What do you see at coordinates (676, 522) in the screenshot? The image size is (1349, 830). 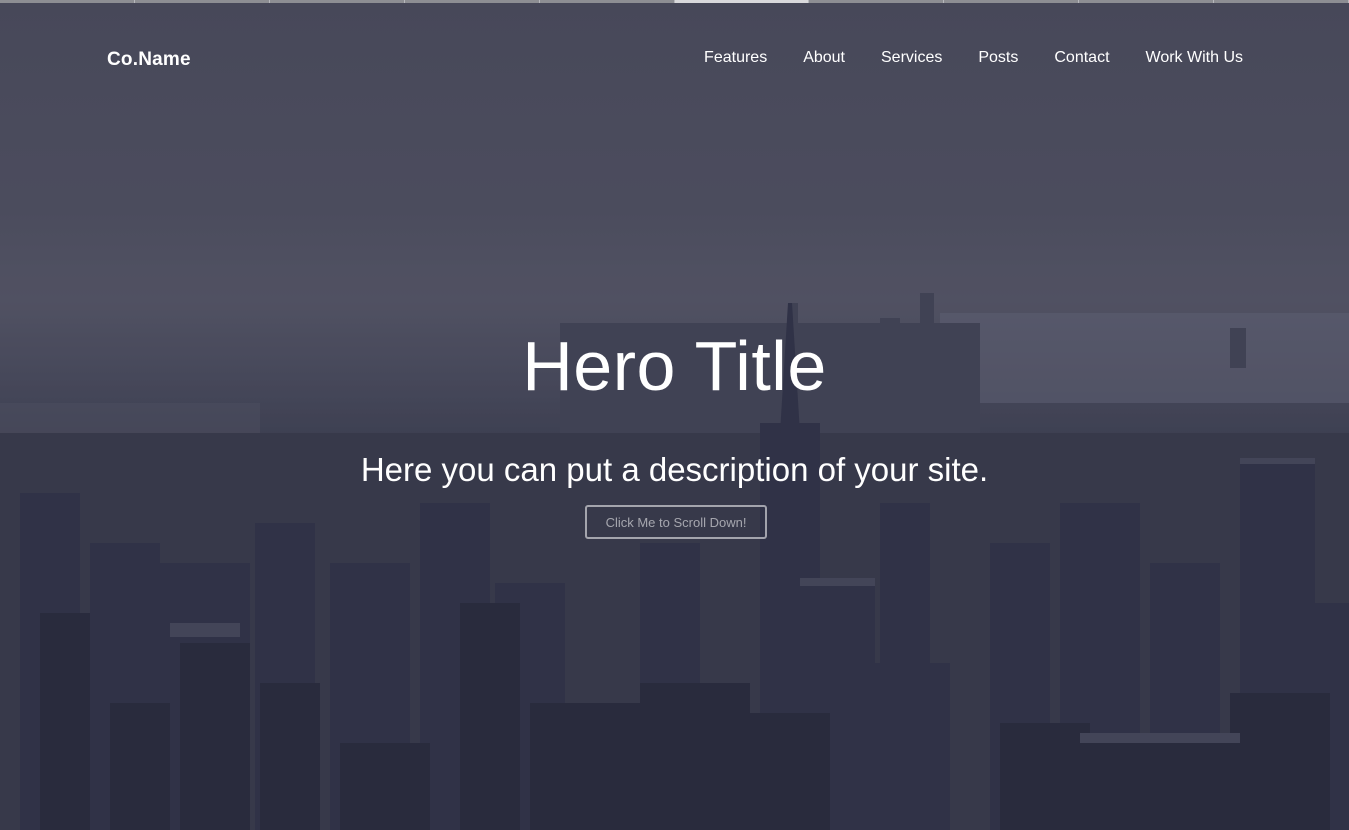 I see `scroll-down-button: Click Me to Scroll Down!` at bounding box center [676, 522].